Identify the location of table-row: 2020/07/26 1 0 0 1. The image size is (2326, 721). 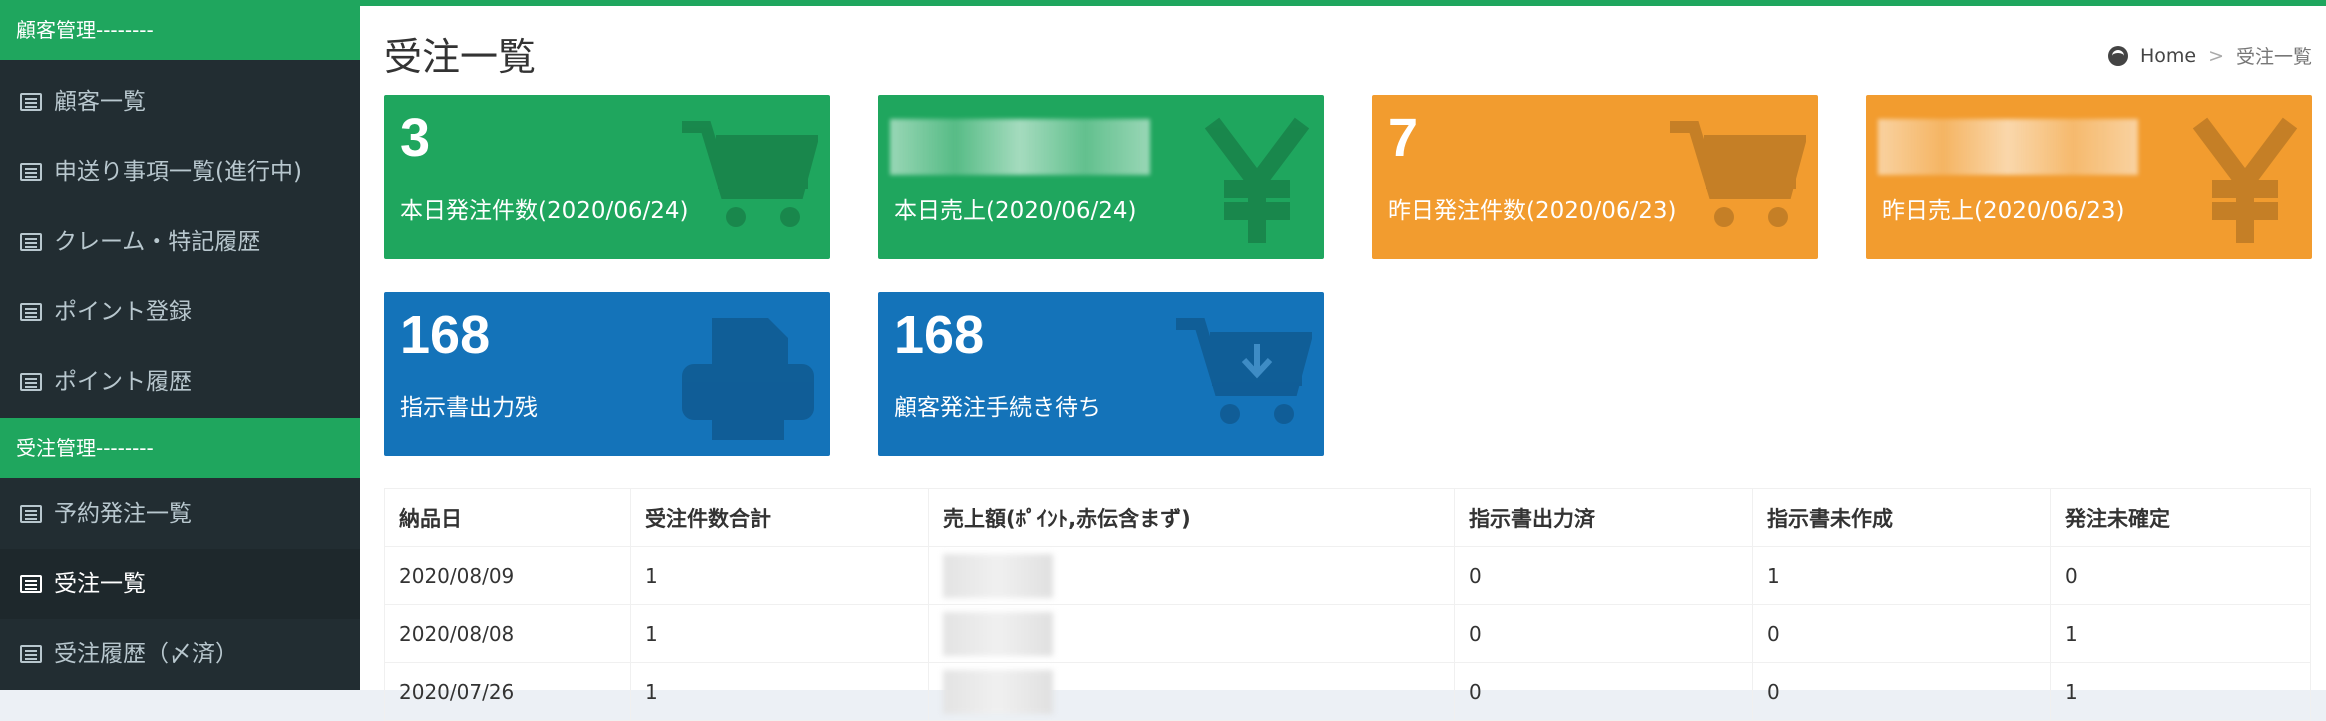
(1347, 691).